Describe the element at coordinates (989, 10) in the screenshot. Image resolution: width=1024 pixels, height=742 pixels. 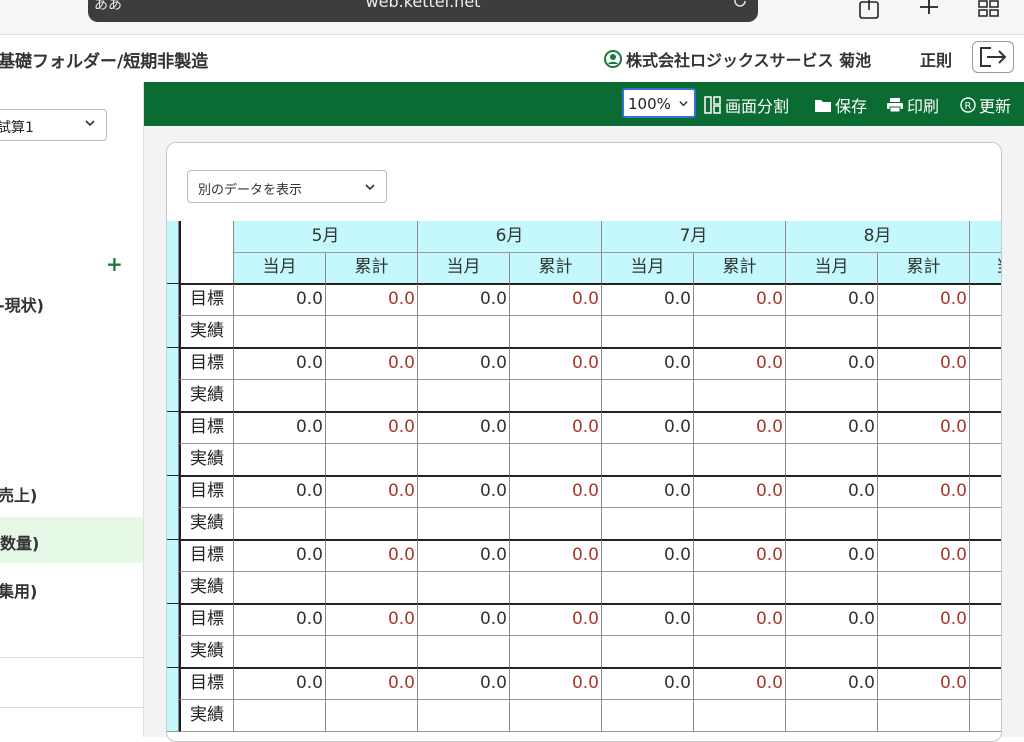
I see `tabs-overview-icon` at that location.